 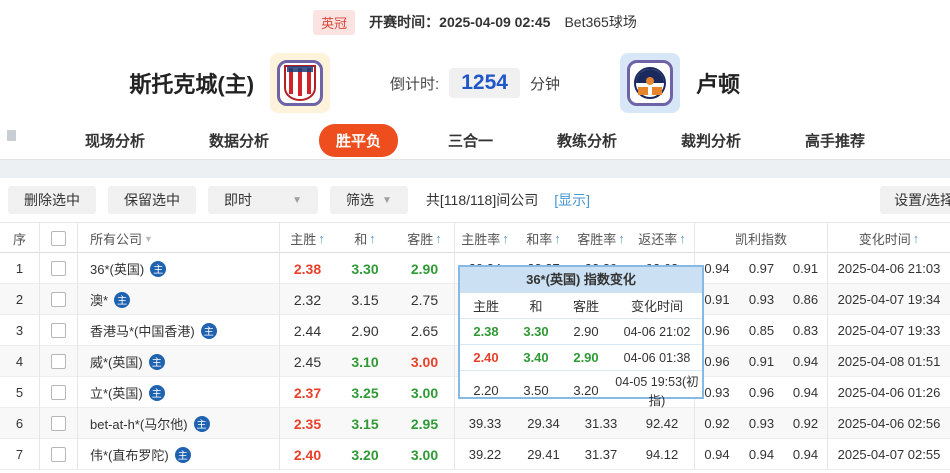 What do you see at coordinates (889, 330) in the screenshot?
I see `change-time-cell: 2025-04-07 19:33` at bounding box center [889, 330].